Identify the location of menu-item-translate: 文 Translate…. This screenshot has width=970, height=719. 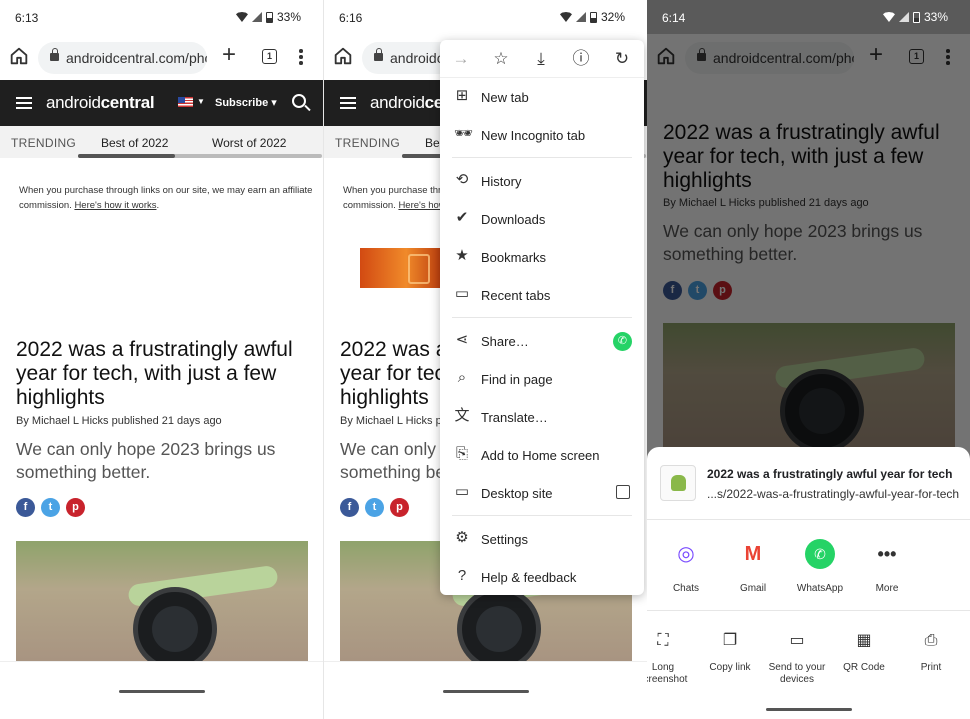
(542, 417).